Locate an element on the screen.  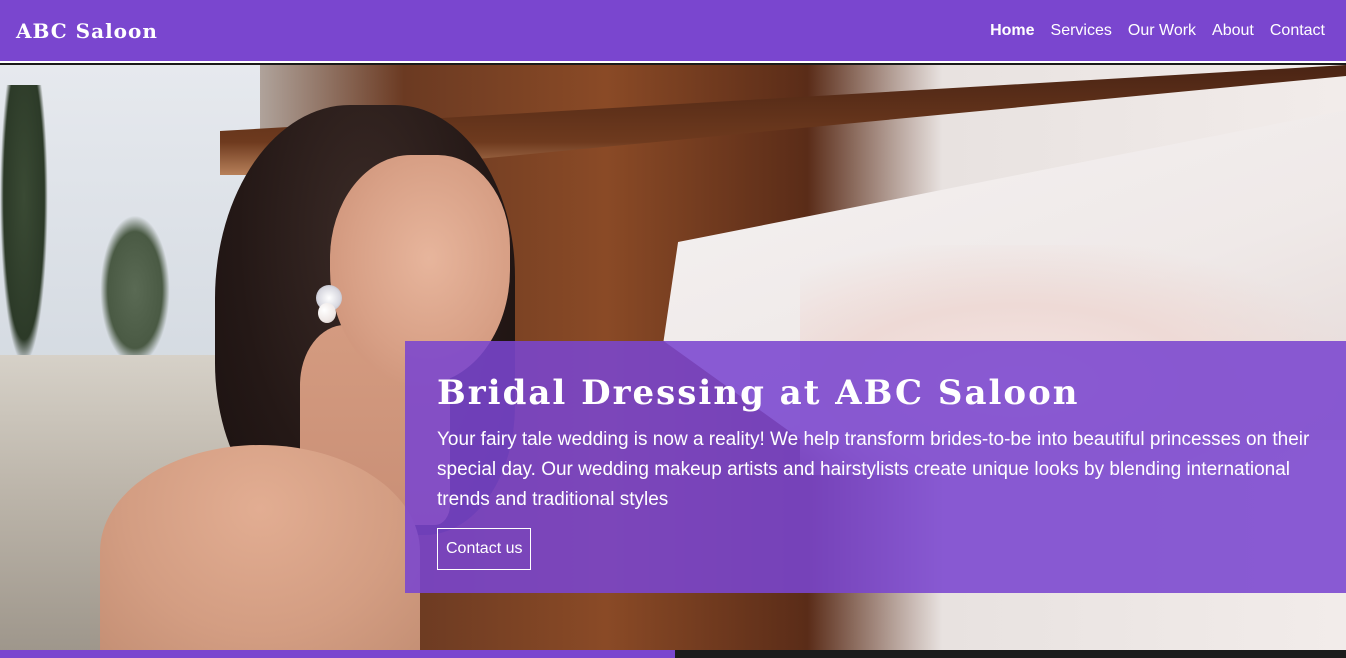
brand-logo: ABC Saloon is located at coordinates (87, 31).